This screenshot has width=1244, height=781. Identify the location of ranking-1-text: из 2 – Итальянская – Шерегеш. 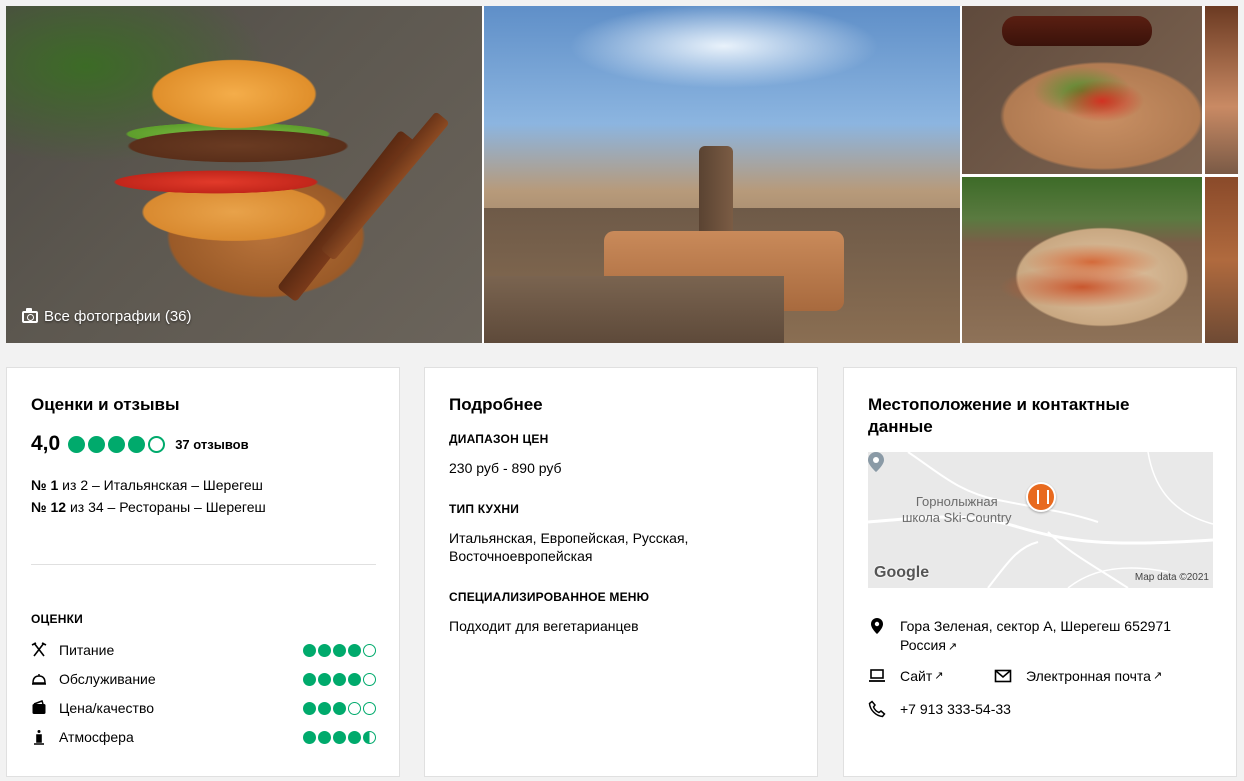
(160, 485).